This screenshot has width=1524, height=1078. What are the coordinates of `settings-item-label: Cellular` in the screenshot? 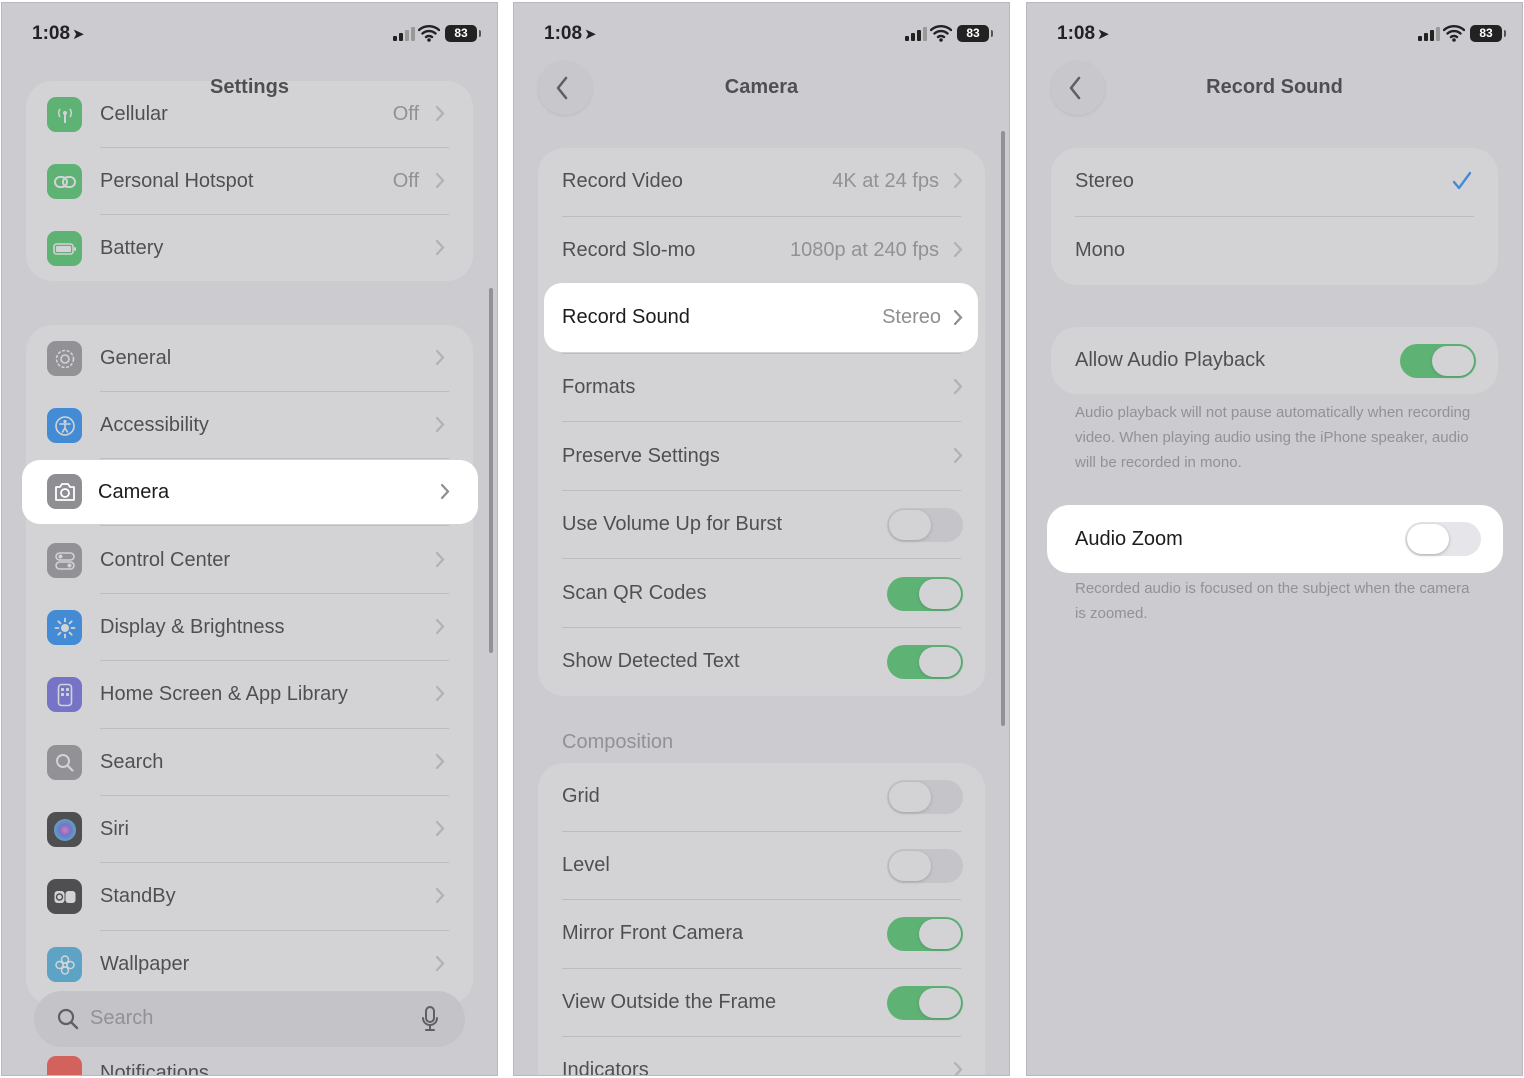 It's located at (134, 114).